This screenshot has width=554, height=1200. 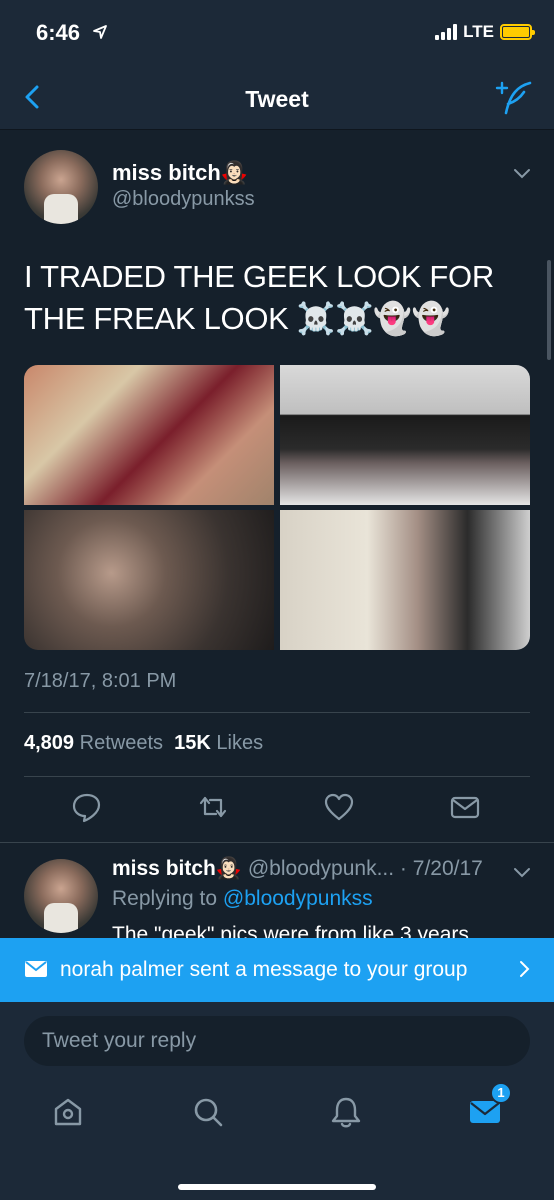 I want to click on compose-tweet-icon, so click(x=514, y=98).